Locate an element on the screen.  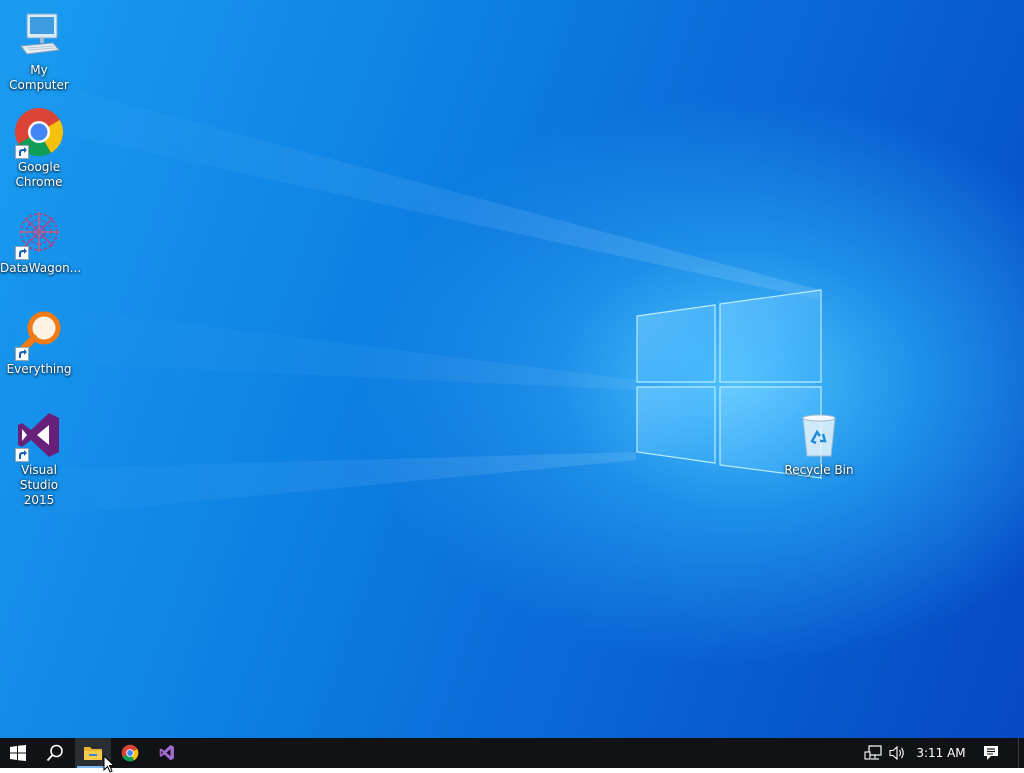
search-icon is located at coordinates (54, 753).